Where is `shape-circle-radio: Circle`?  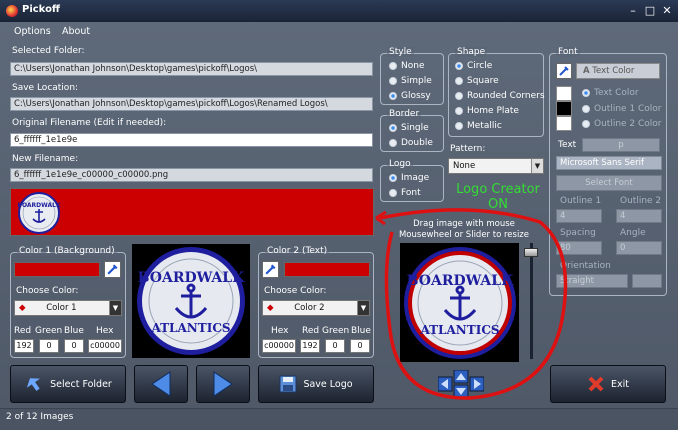
shape-circle-radio: Circle is located at coordinates (473, 66).